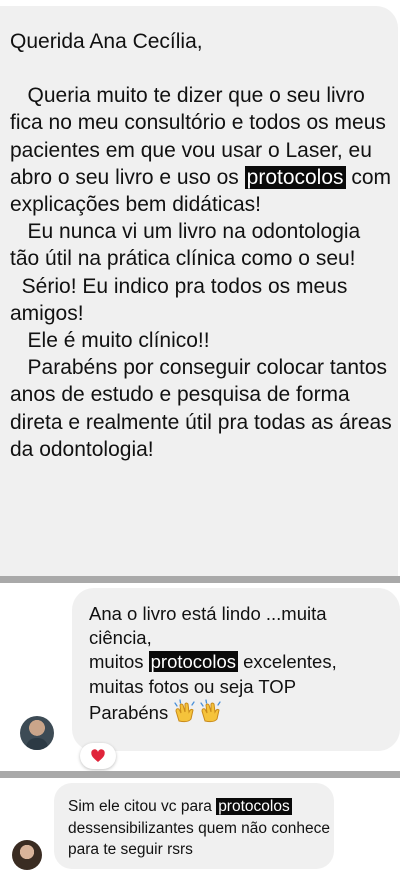  What do you see at coordinates (208, 626) in the screenshot?
I see `message-2-line-1: Ana o livro está lindo ...muita ciência,` at bounding box center [208, 626].